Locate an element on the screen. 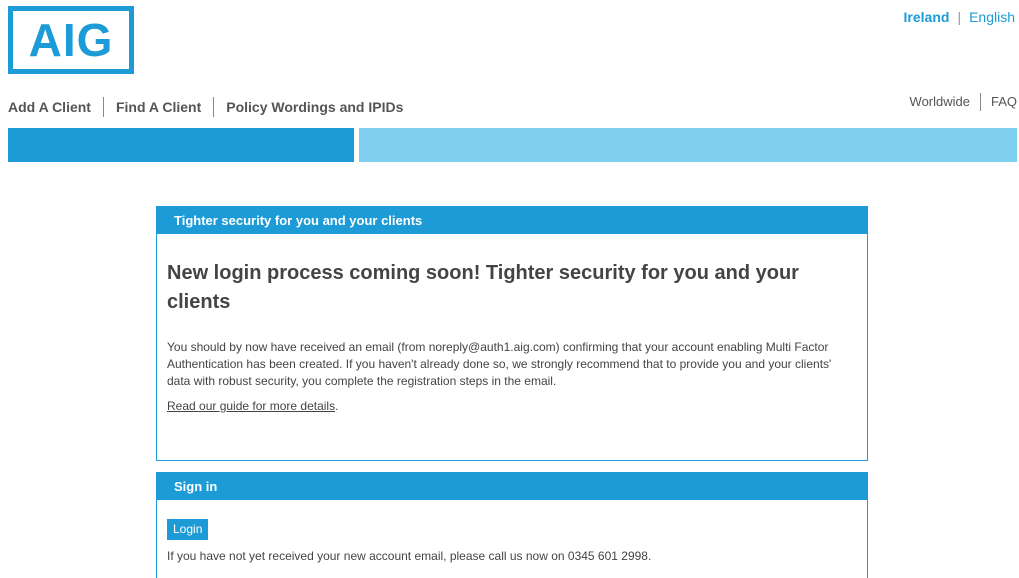 The image size is (1019, 578). login-button: Login is located at coordinates (188, 529).